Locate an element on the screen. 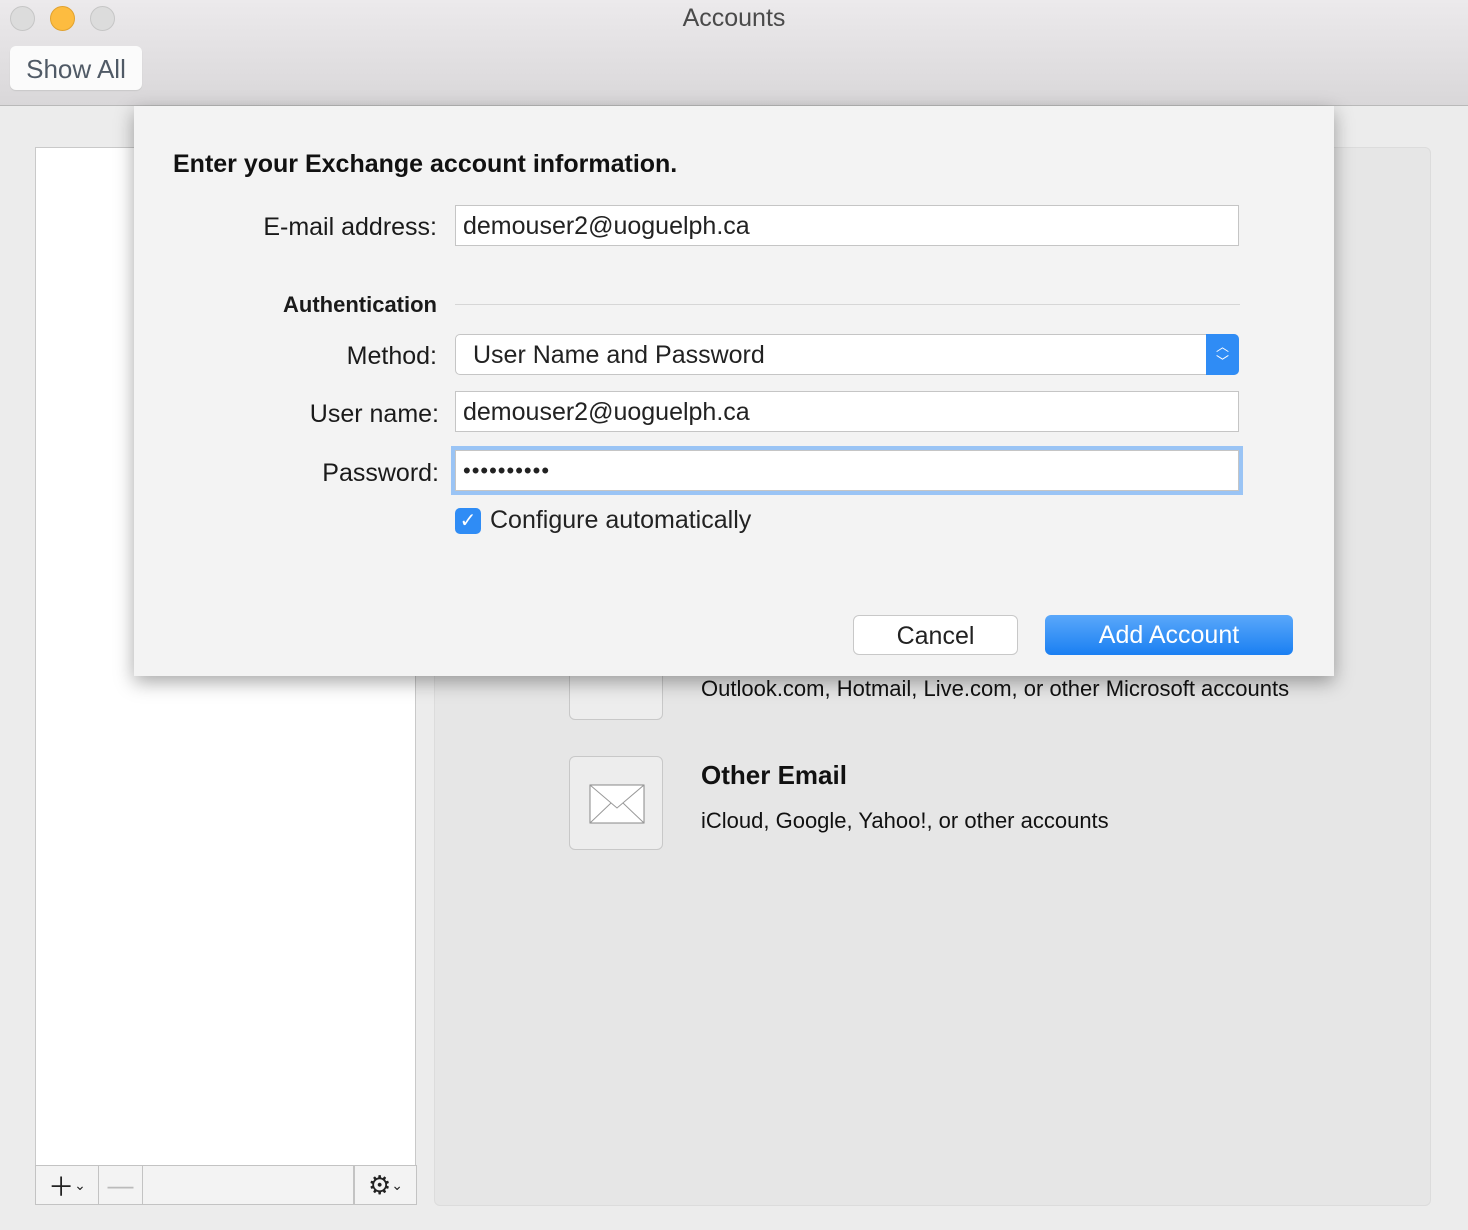 This screenshot has height=1230, width=1468. envelope-icon is located at coordinates (617, 804).